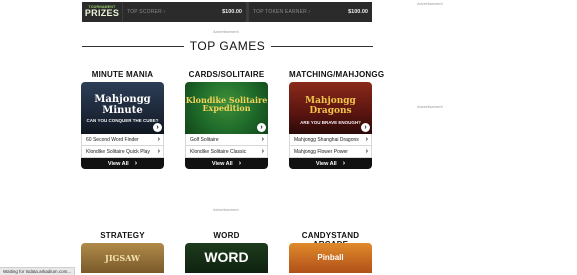 This screenshot has height=275, width=577. What do you see at coordinates (282, 12) in the screenshot?
I see `top-token-earner-label: TOP TOKEN EARNER ›` at bounding box center [282, 12].